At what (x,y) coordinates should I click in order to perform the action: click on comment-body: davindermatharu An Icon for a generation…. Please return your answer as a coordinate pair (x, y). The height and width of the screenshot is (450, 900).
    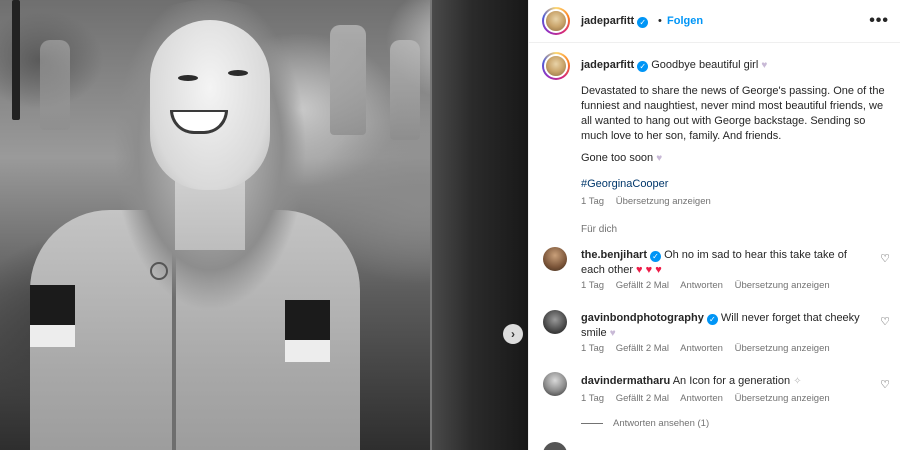
    Looking at the image, I should click on (726, 381).